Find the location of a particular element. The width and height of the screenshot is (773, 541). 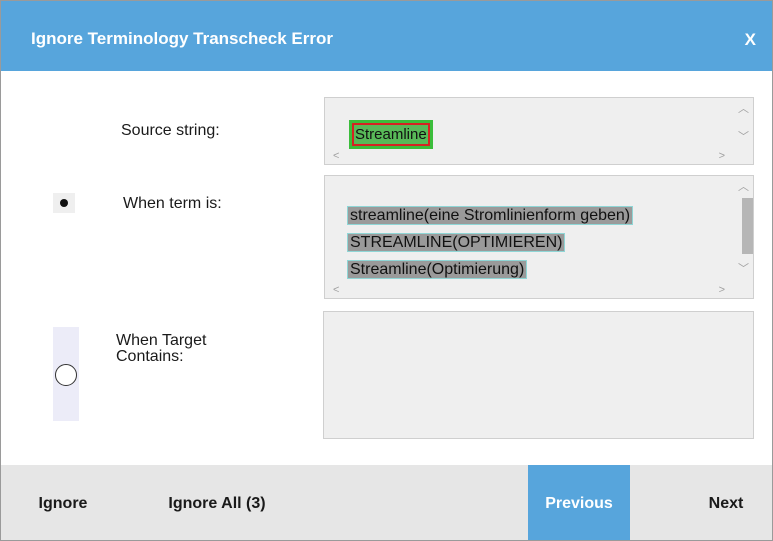

when-term-label: When term is: is located at coordinates (172, 203).